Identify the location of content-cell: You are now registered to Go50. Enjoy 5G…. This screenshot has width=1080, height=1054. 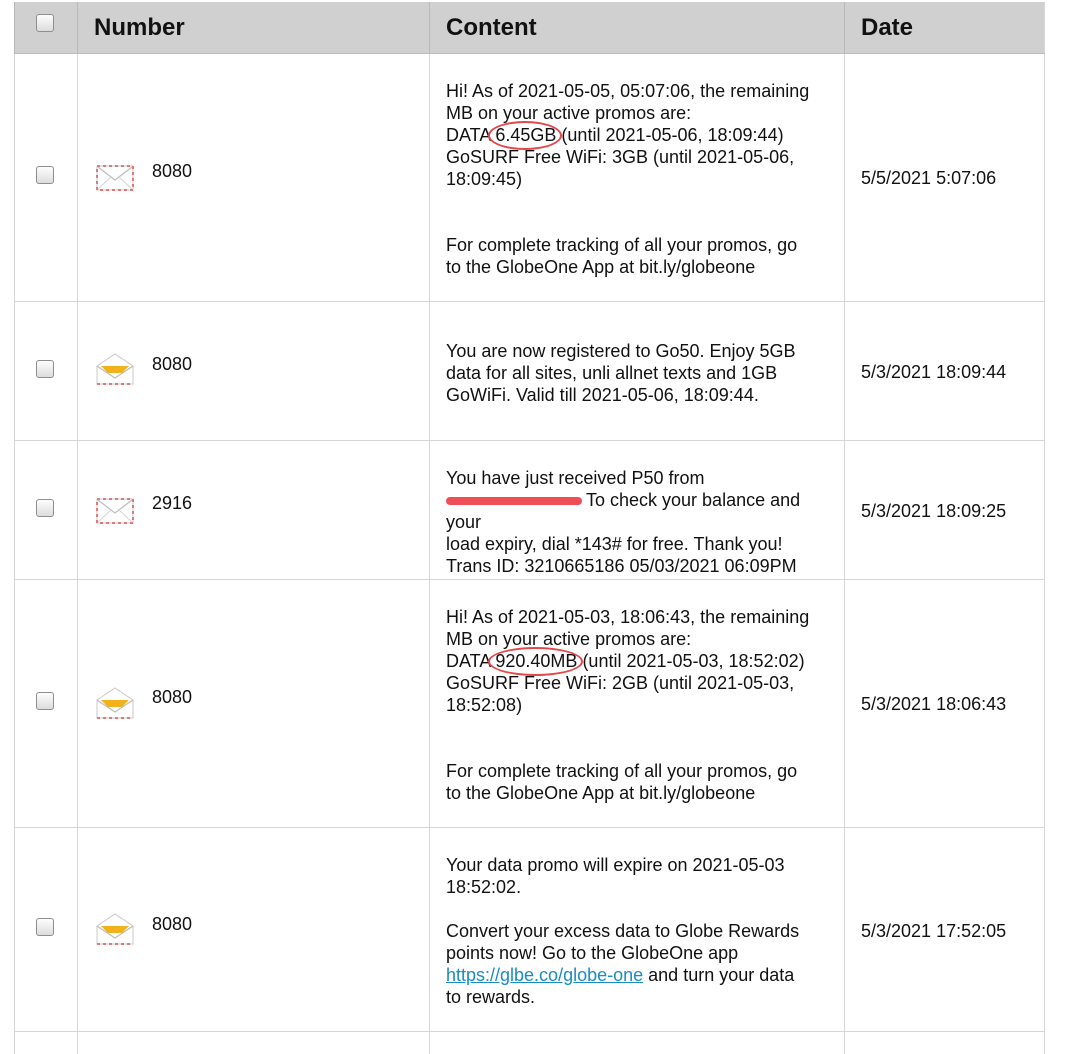
(636, 371).